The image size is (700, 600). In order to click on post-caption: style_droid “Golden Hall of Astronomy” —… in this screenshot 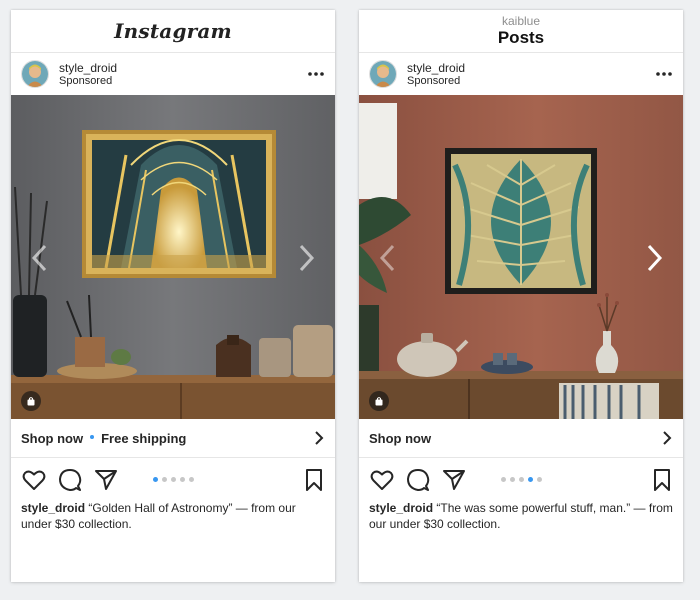, I will do `click(173, 516)`.